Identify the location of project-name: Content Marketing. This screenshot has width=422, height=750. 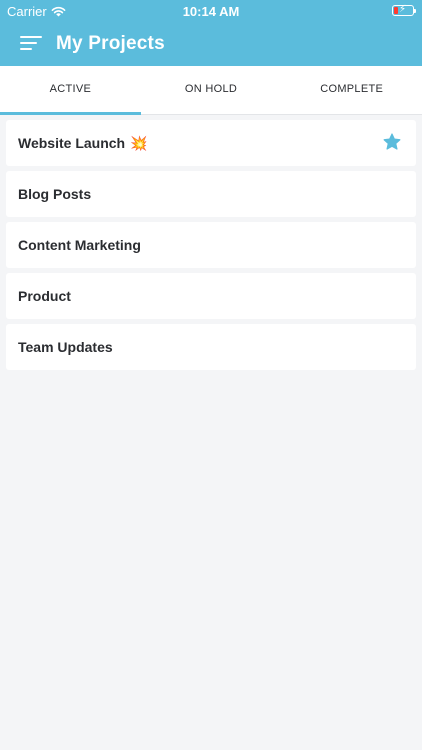
(79, 245).